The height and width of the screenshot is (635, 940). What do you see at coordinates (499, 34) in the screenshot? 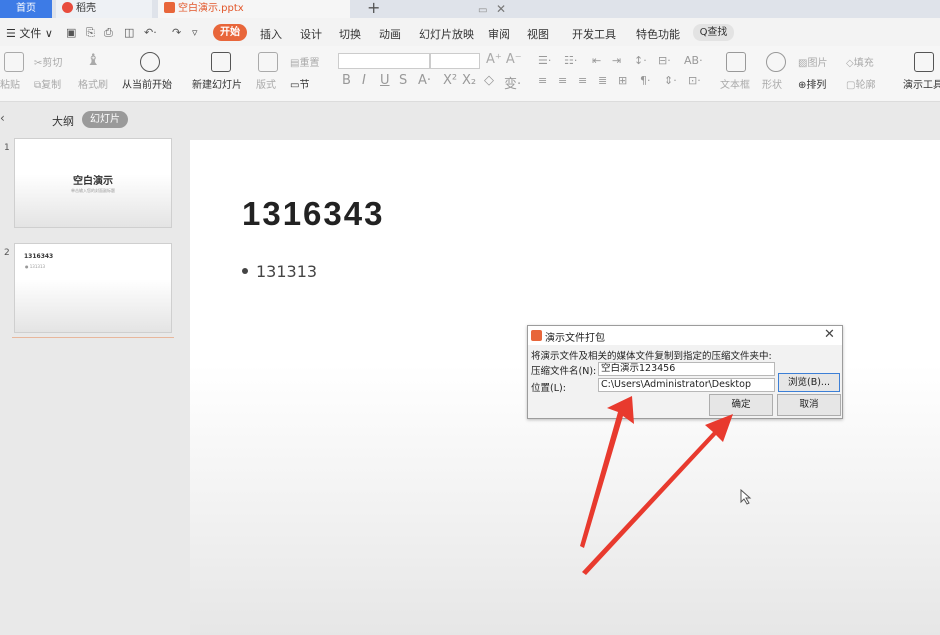
I see `tab-review: 审阅` at bounding box center [499, 34].